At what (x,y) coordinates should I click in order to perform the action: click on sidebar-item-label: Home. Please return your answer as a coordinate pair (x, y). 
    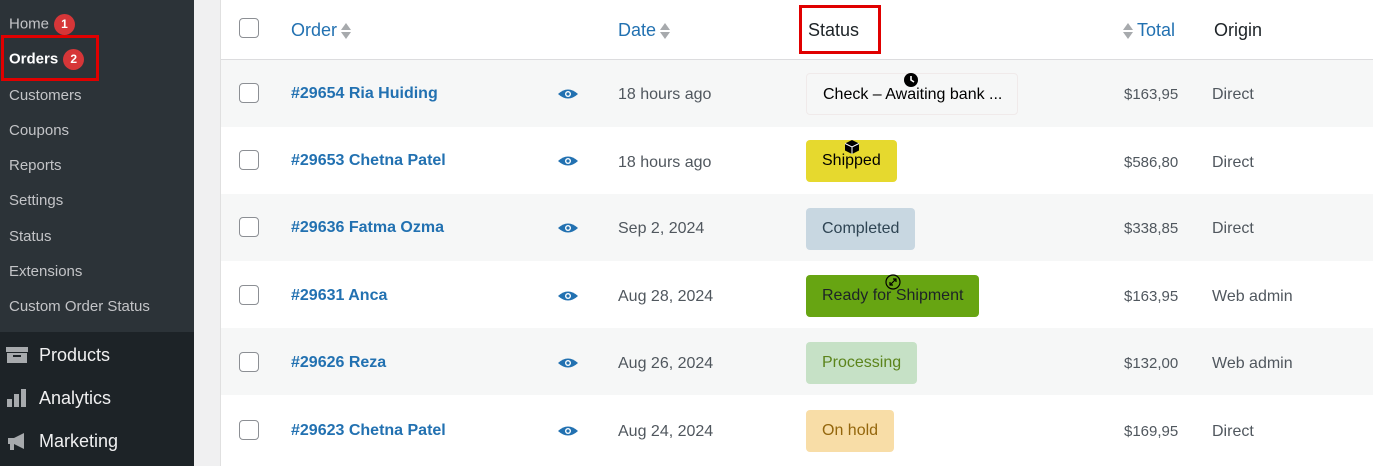
    Looking at the image, I should click on (29, 24).